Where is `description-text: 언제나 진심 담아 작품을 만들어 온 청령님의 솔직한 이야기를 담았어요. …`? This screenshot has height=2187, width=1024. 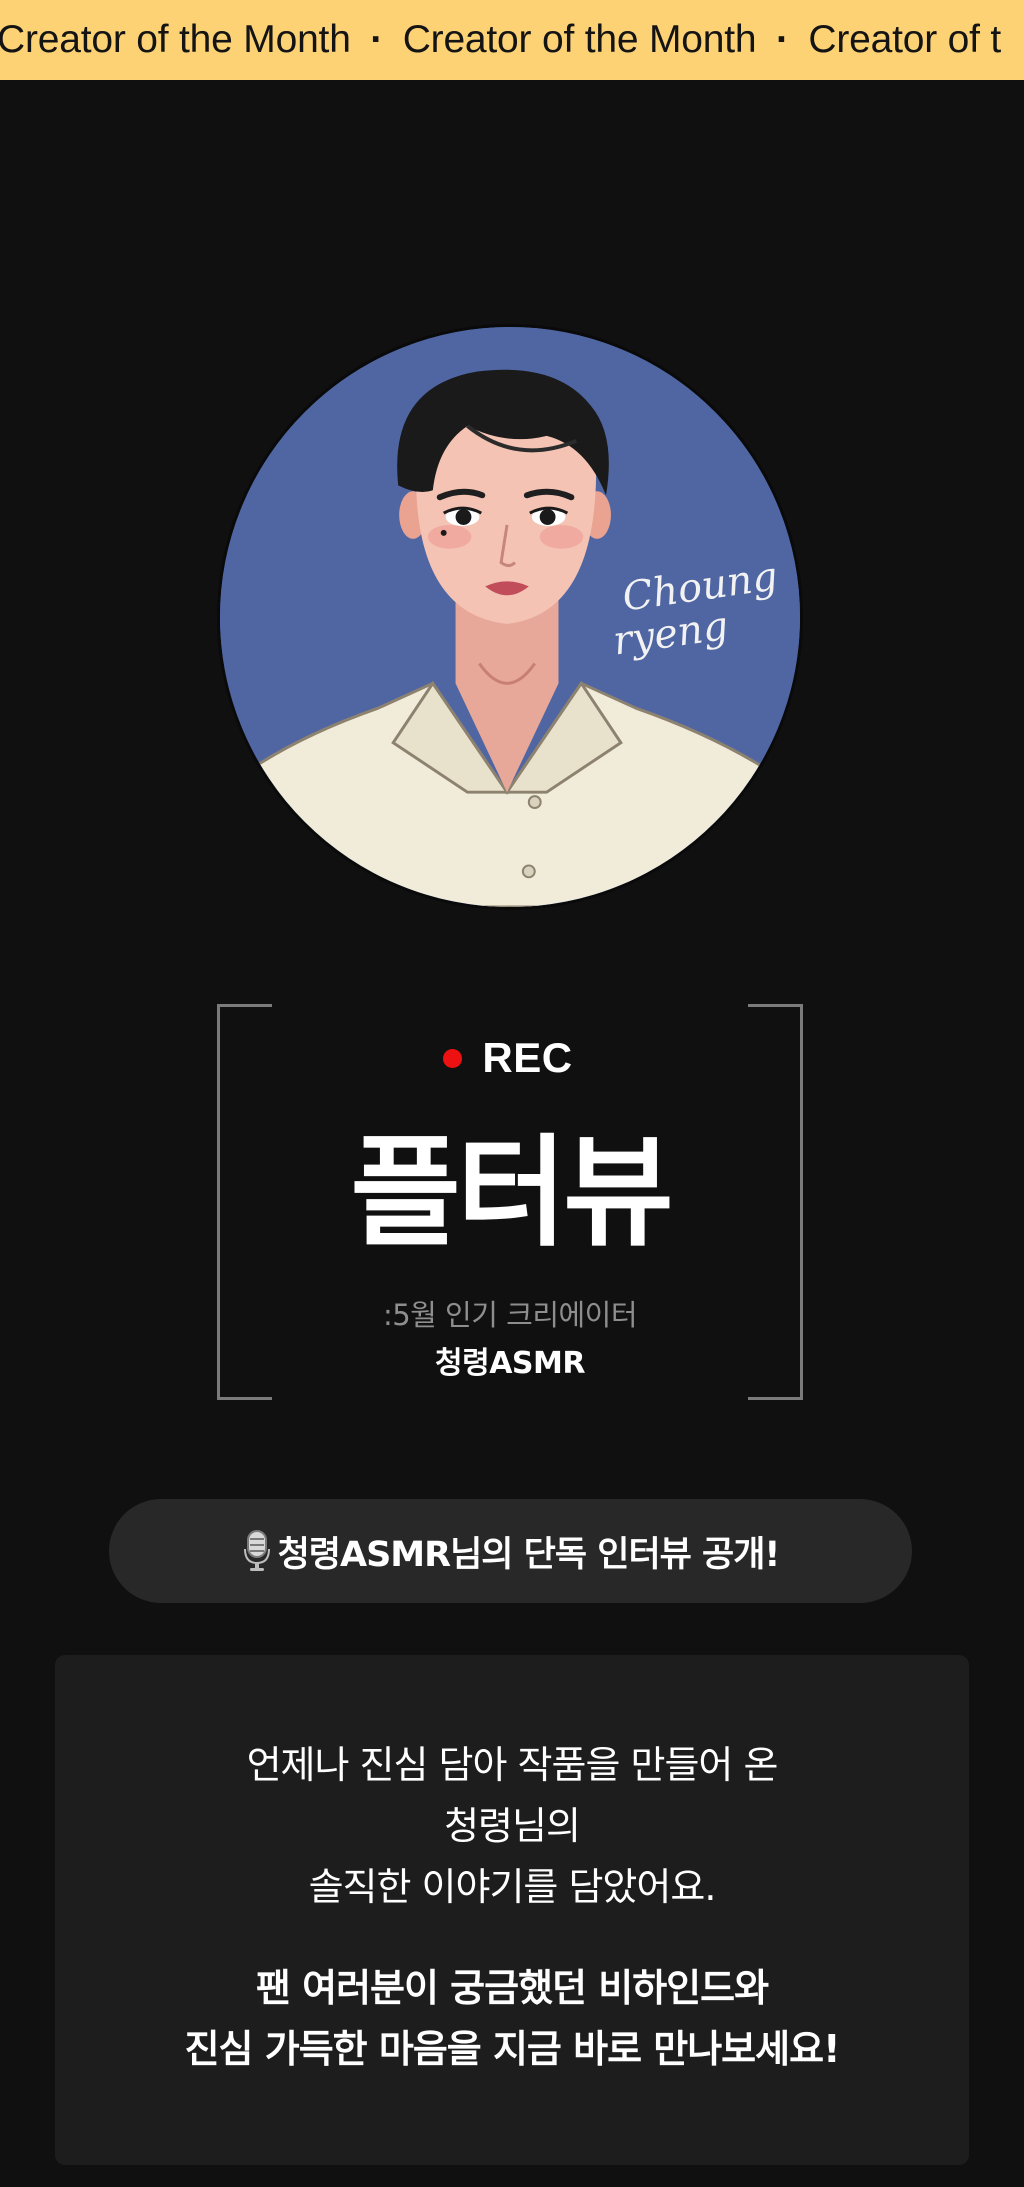
description-text: 언제나 진심 담아 작품을 만들어 온 청령님의 솔직한 이야기를 담았어요. … is located at coordinates (512, 1907).